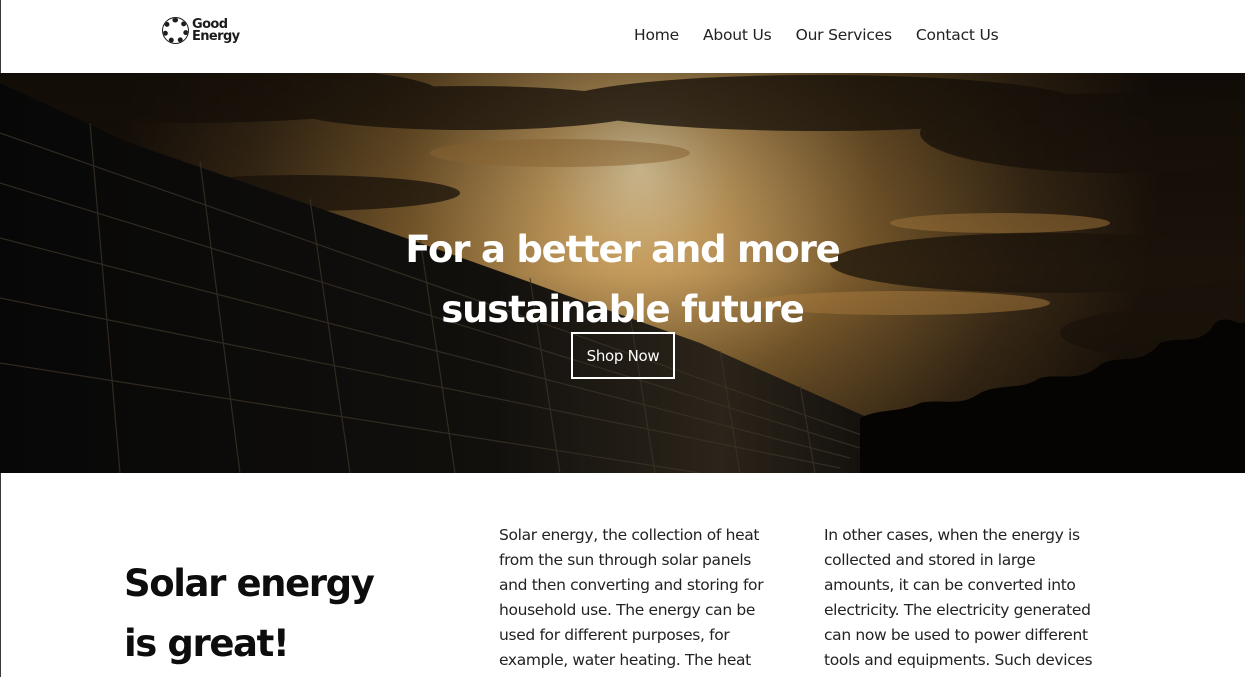 The image size is (1245, 677). Describe the element at coordinates (957, 610) in the screenshot. I see `paragraph-line: electricity. The electricity generated` at that location.